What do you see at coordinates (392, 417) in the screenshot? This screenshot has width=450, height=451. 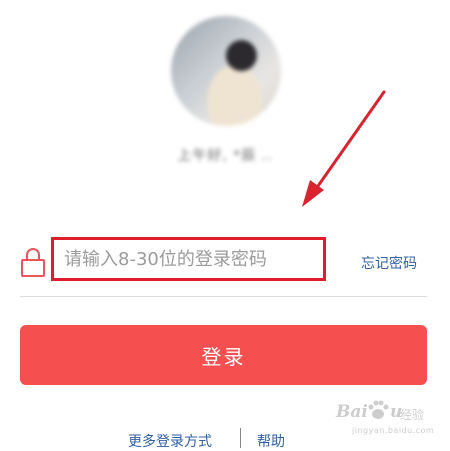 I see `baidu-watermark: Bai u 经验 jingyan.baidu.com` at bounding box center [392, 417].